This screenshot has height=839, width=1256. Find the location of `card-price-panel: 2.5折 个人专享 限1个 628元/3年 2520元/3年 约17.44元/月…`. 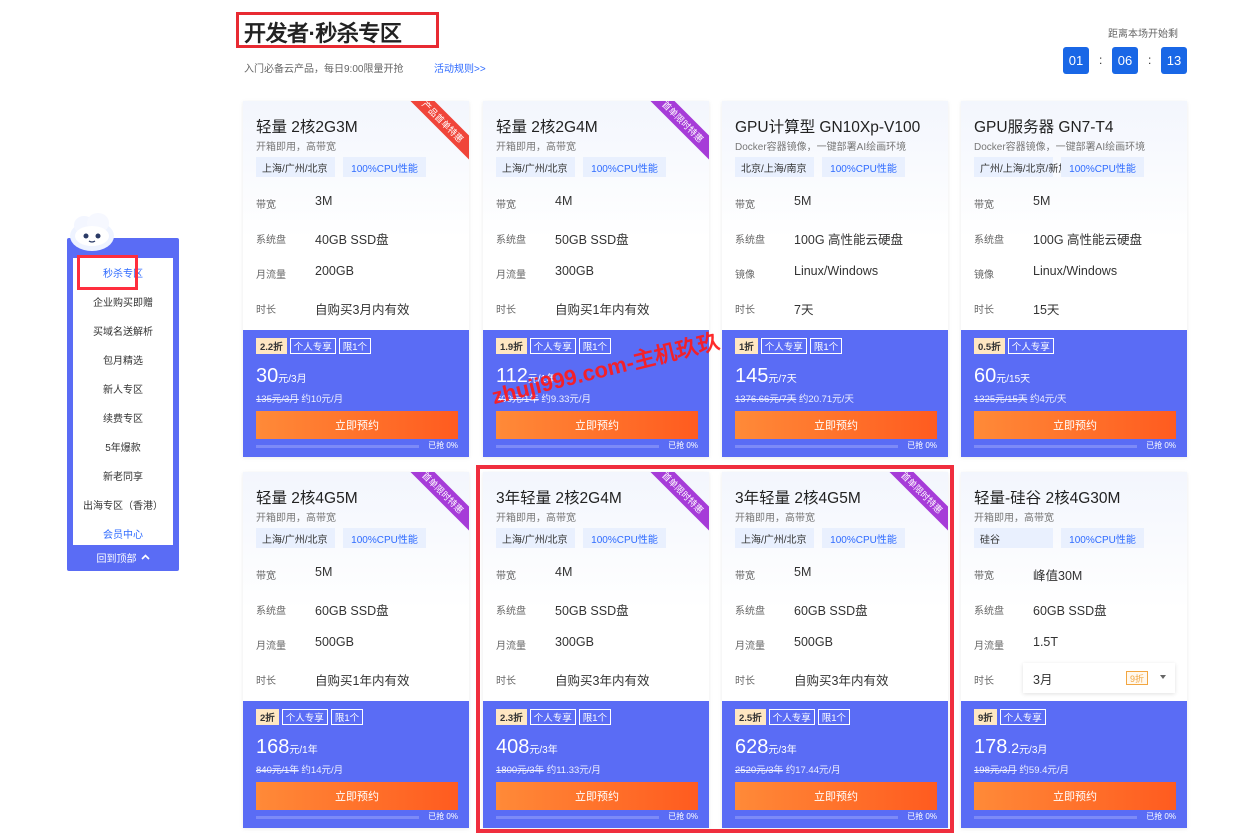

card-price-panel: 2.5折 个人专享 限1个 628元/3年 2520元/3年 约17.44元/月… is located at coordinates (835, 764).